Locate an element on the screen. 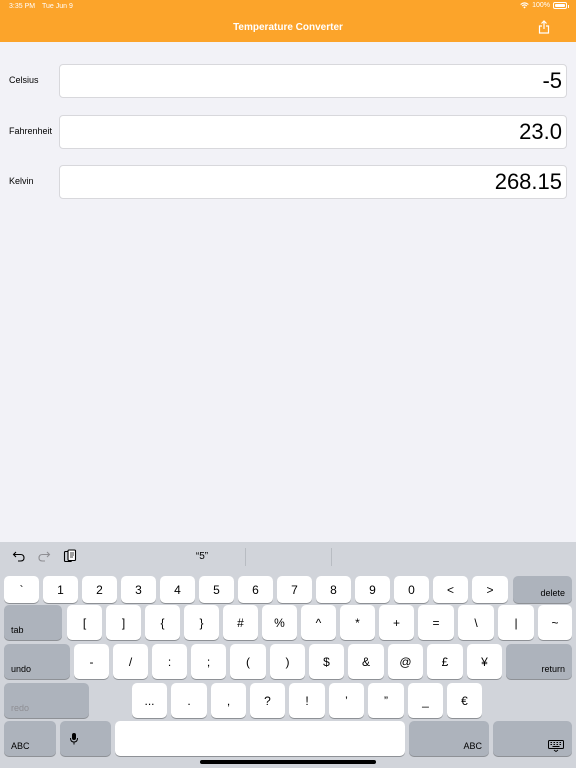  abc-key-right: ABC is located at coordinates (449, 738).